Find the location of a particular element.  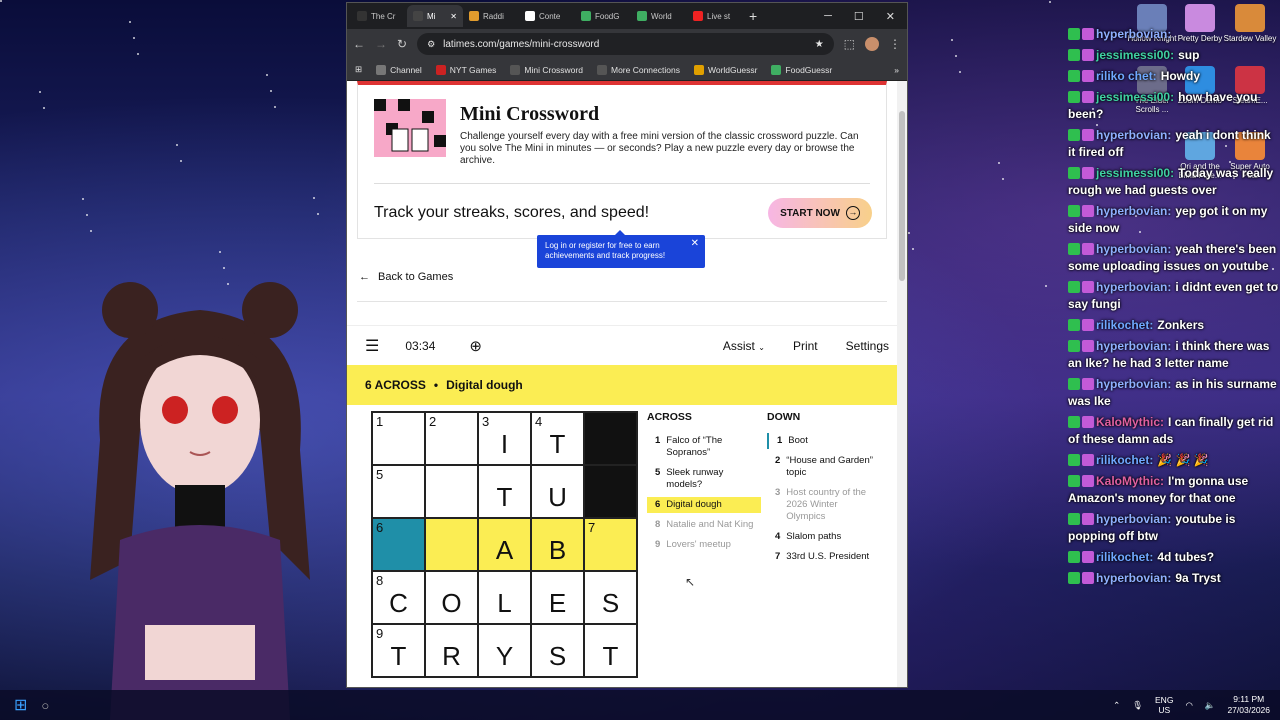

grid-cell: U is located at coordinates (557, 491).